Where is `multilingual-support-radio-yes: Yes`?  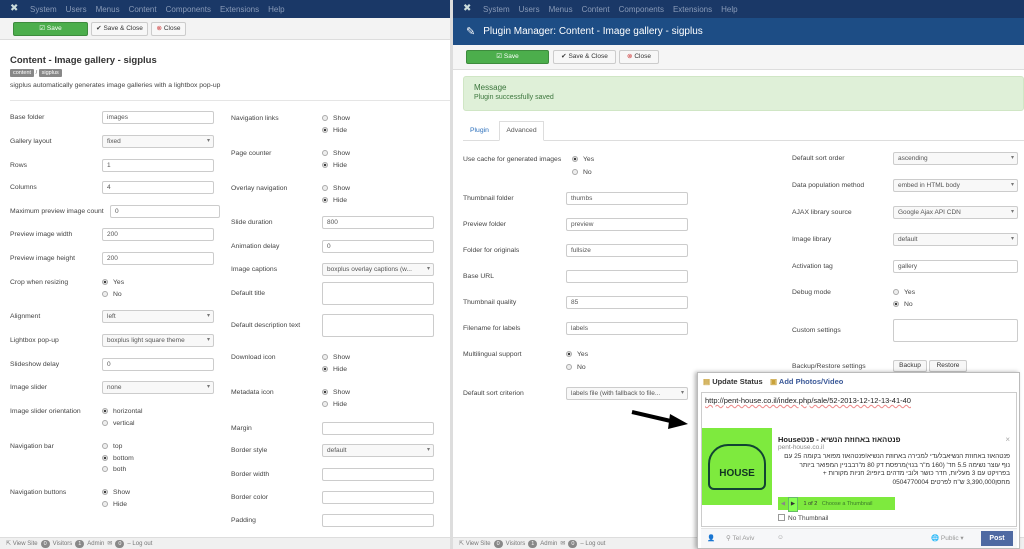
multilingual-support-radio-yes: Yes is located at coordinates (577, 354).